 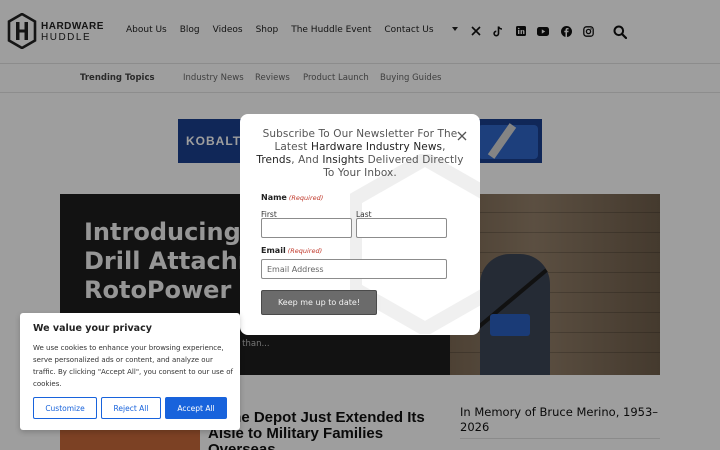 I want to click on name-label: Name (Required), so click(x=292, y=197).